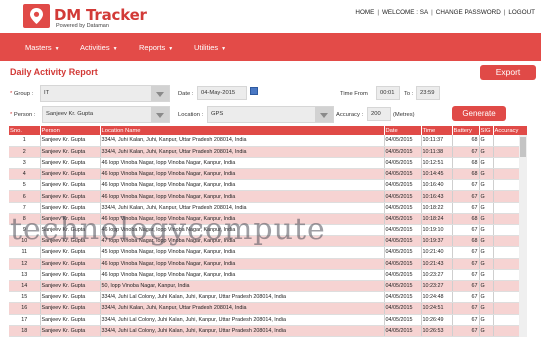 This screenshot has height=337, width=541. Describe the element at coordinates (379, 114) in the screenshot. I see `accuracy-input: 200` at that location.